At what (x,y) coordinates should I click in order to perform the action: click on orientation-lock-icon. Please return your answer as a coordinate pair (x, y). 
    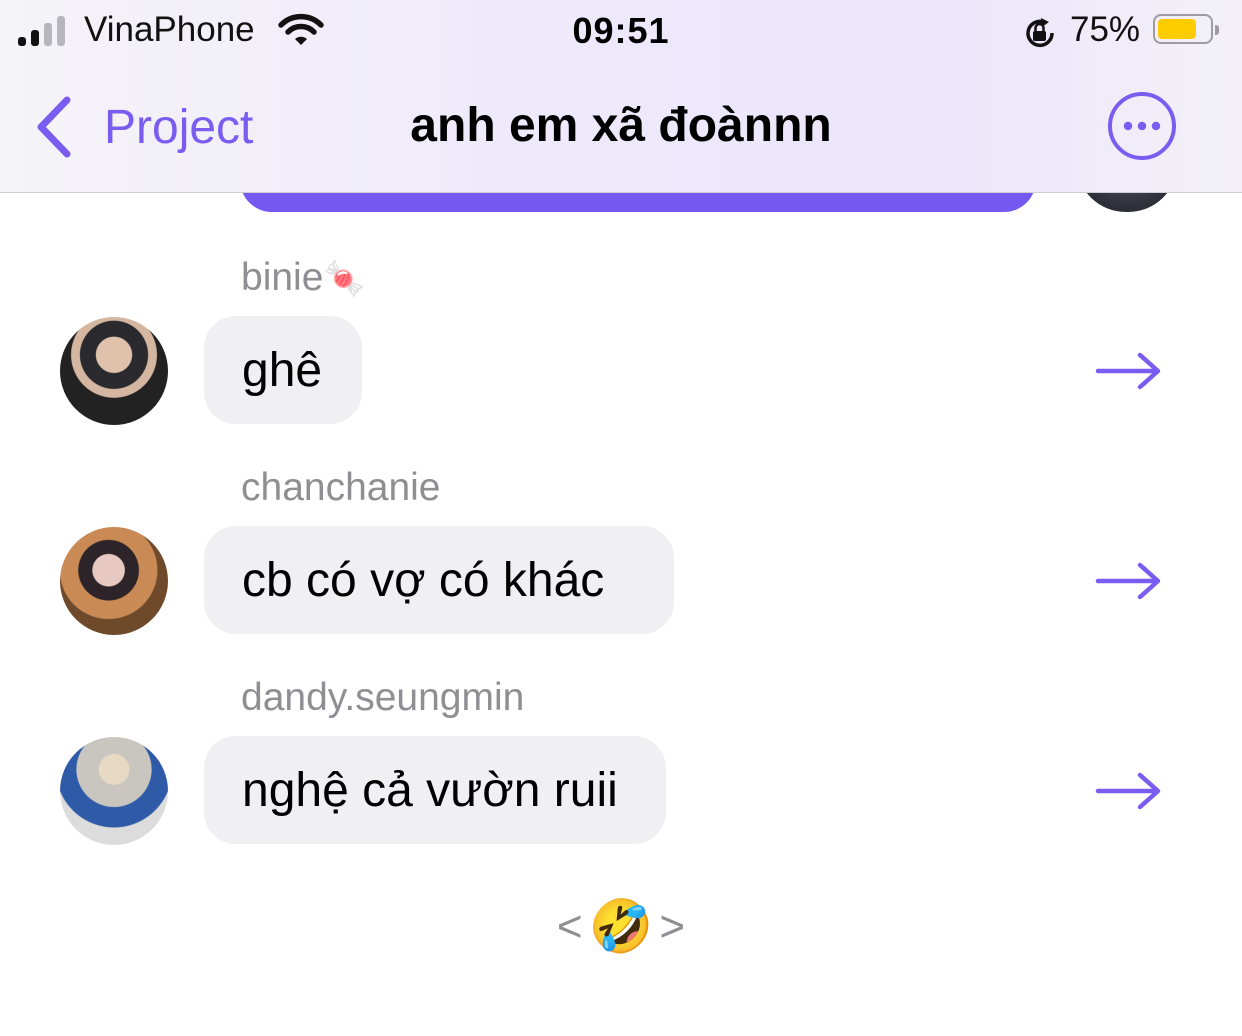
    Looking at the image, I should click on (1040, 33).